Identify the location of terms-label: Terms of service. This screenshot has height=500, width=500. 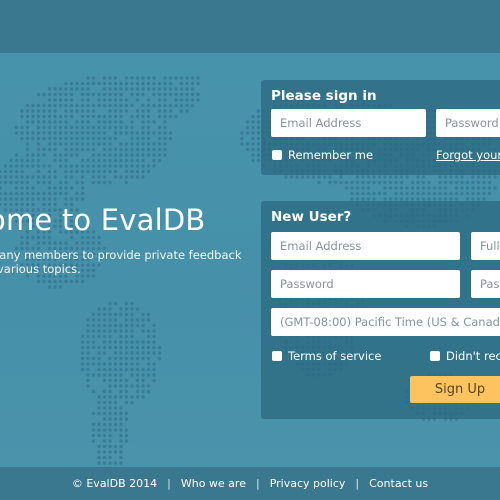
(335, 356).